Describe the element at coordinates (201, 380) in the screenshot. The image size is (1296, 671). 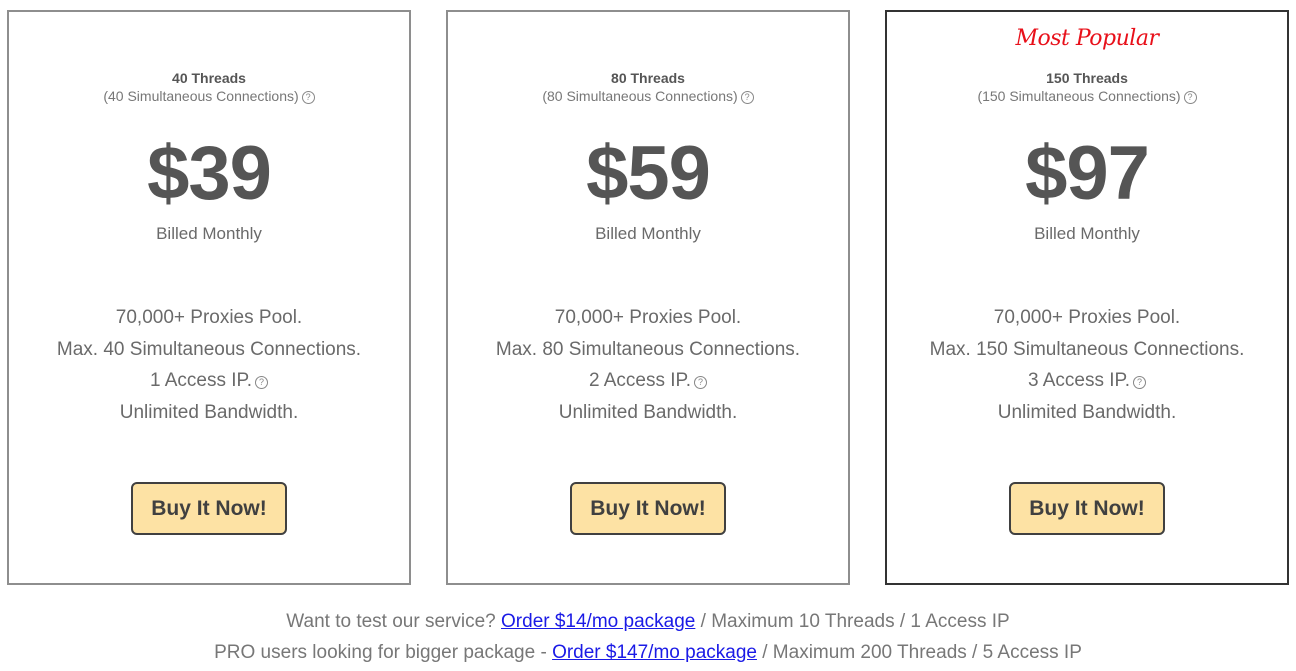
I see `feature-text: 1 Access IP.` at that location.